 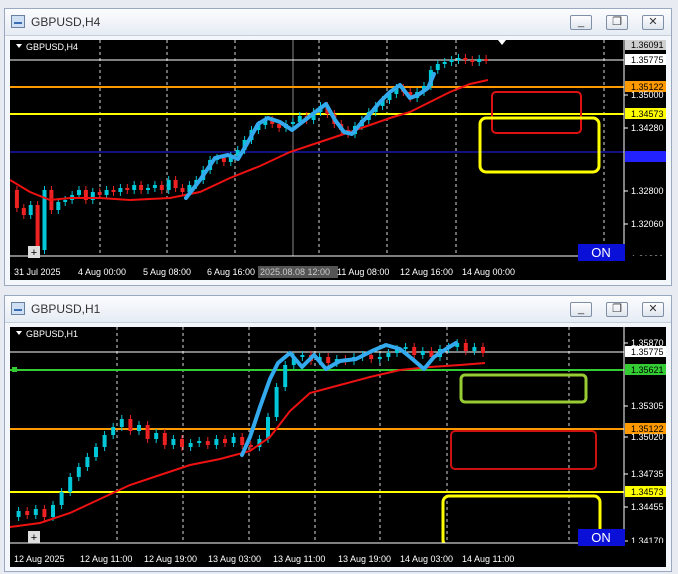 What do you see at coordinates (647, 157) in the screenshot?
I see `price-label: 1.33520` at bounding box center [647, 157].